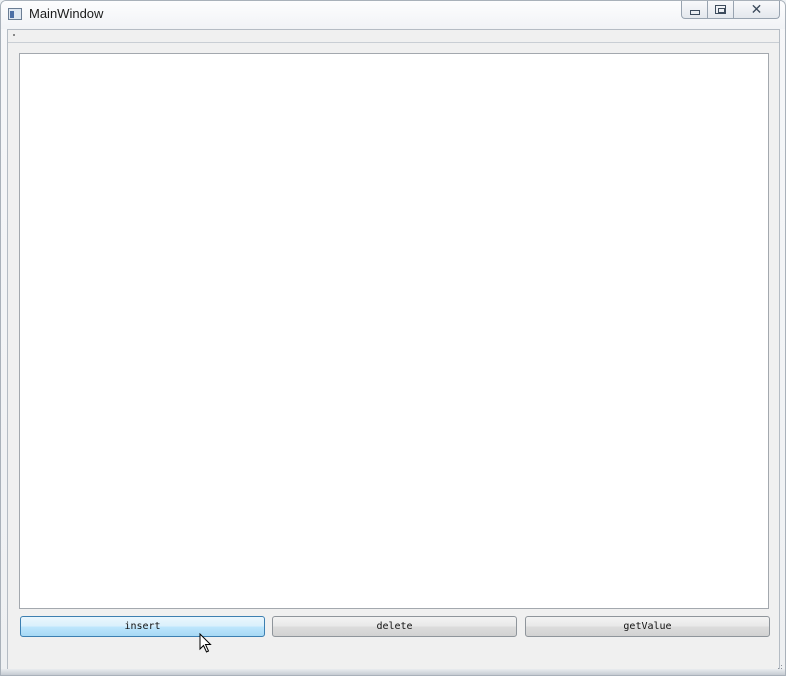  What do you see at coordinates (205, 643) in the screenshot?
I see `mouse-pointer-icon` at bounding box center [205, 643].